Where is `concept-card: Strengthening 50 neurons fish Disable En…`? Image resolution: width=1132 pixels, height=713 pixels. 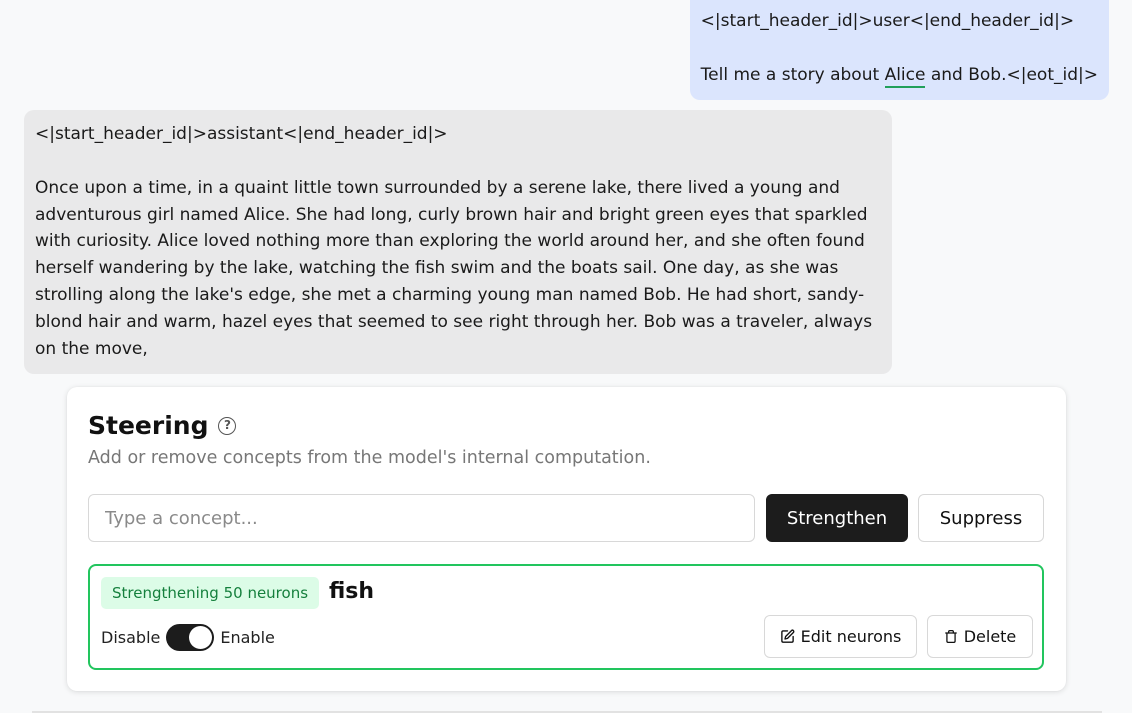 concept-card: Strengthening 50 neurons fish Disable En… is located at coordinates (566, 617).